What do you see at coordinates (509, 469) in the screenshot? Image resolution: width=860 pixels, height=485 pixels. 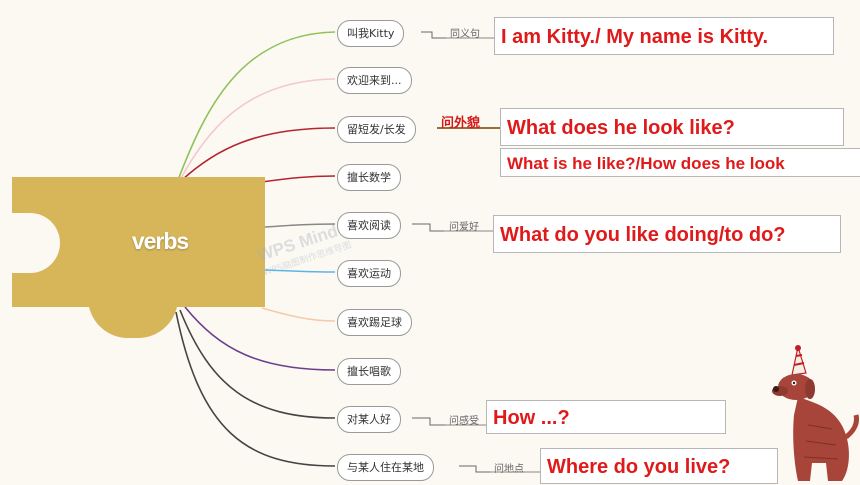 I see `relation-location: 问地点` at bounding box center [509, 469].